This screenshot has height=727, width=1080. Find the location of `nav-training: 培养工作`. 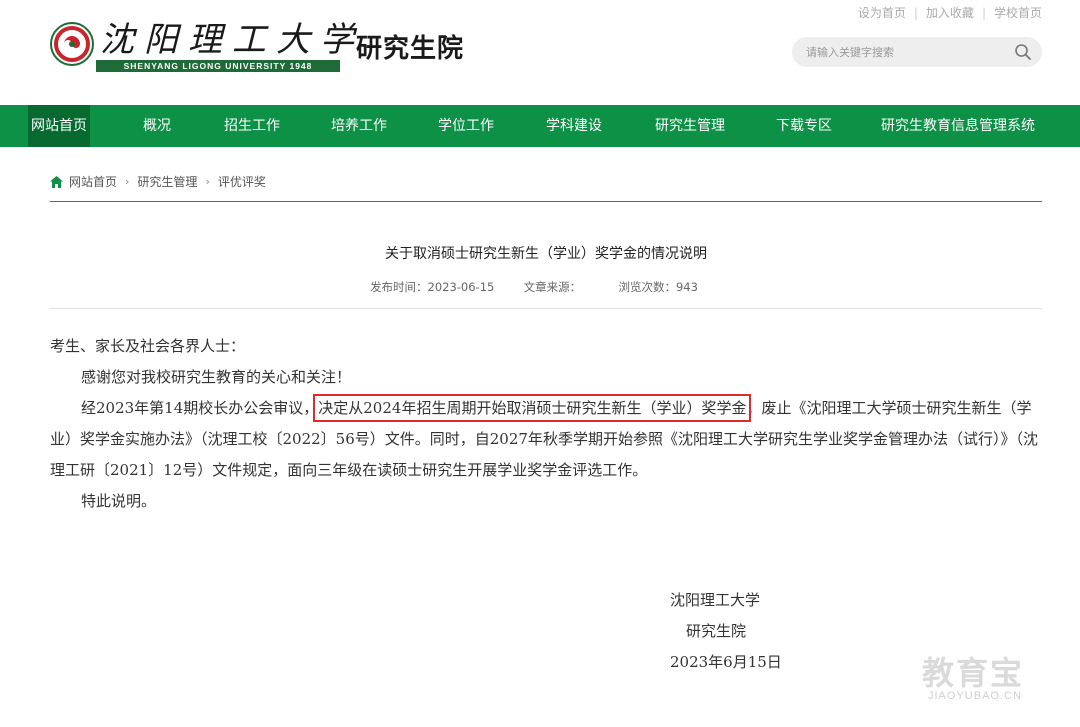

nav-training: 培养工作 is located at coordinates (359, 126).